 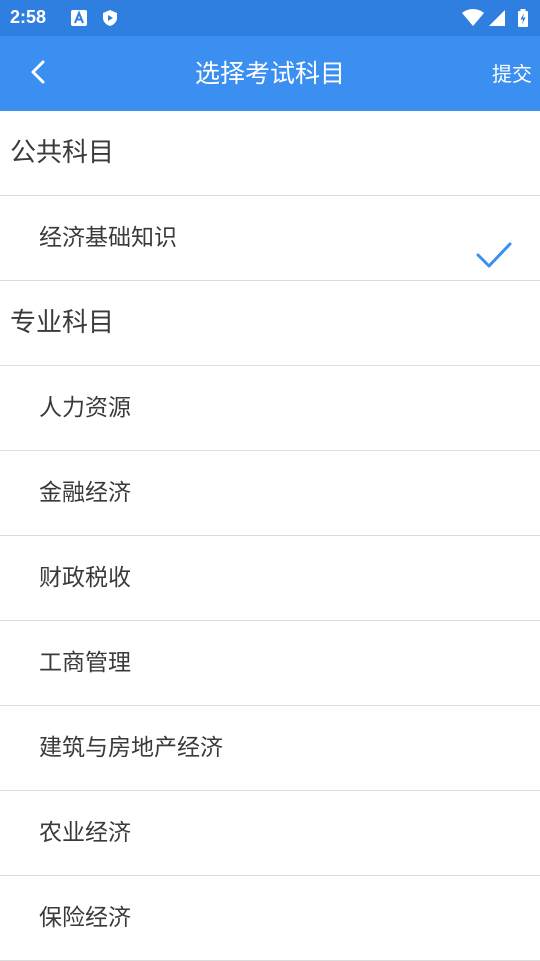 I want to click on wifi-icon, so click(x=473, y=18).